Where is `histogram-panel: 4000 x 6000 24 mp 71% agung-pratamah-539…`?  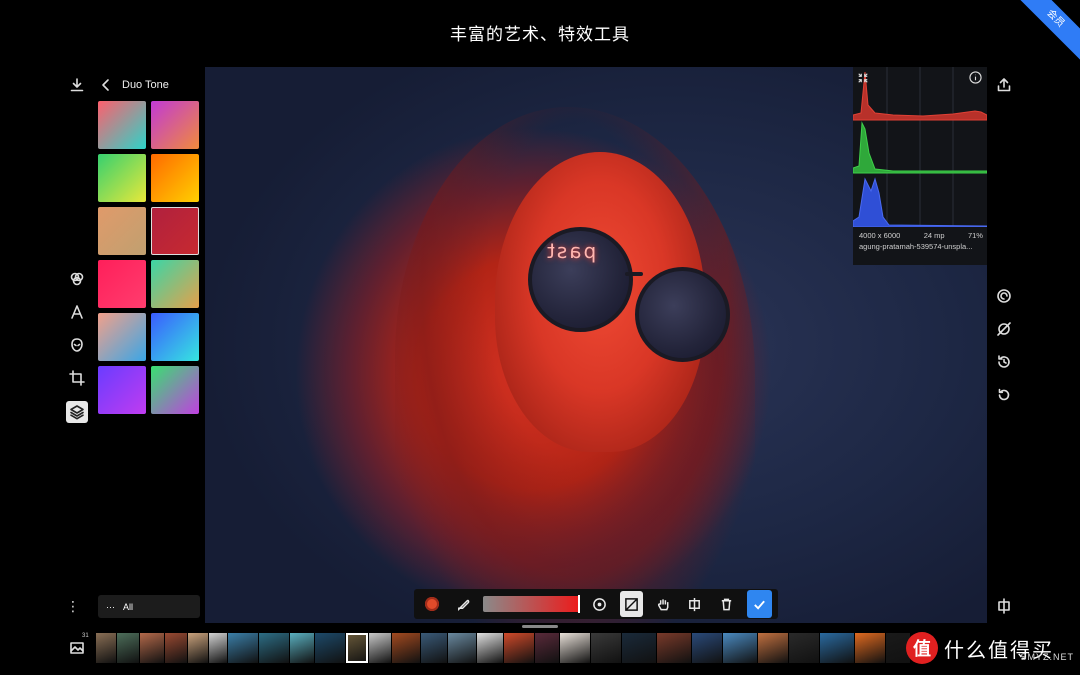
histogram-panel: 4000 x 6000 24 mp 71% agung-pratamah-539… is located at coordinates (920, 166).